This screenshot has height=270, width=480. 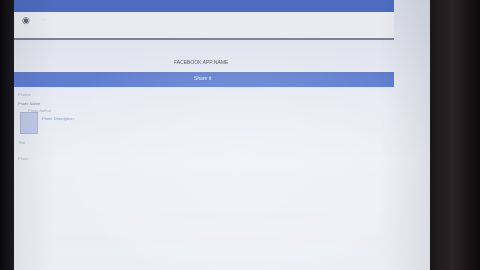 What do you see at coordinates (26, 20) in the screenshot?
I see `page-icon: ◉` at bounding box center [26, 20].